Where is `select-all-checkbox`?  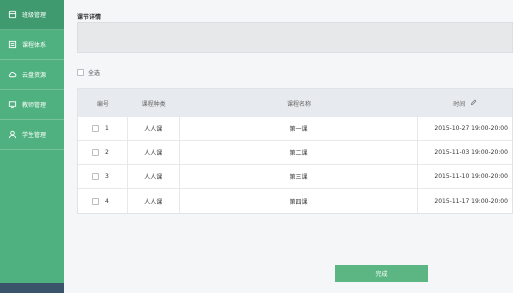 select-all-checkbox is located at coordinates (80, 72).